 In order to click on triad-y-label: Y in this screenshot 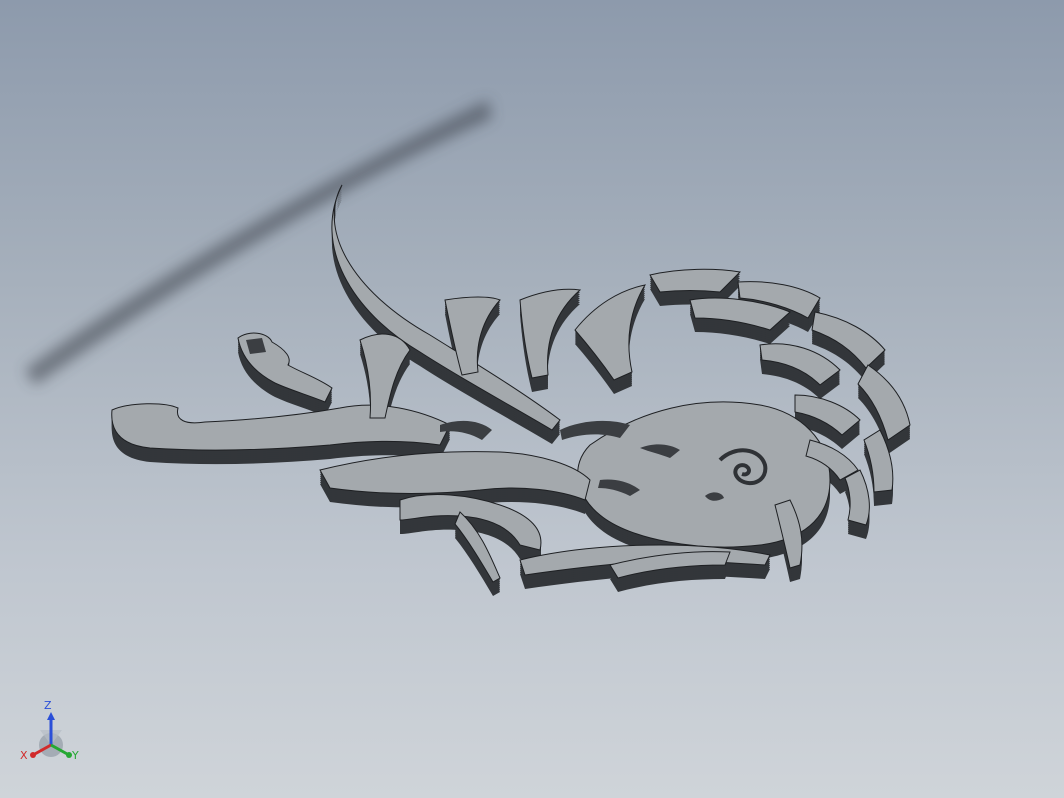, I will do `click(75, 755)`.